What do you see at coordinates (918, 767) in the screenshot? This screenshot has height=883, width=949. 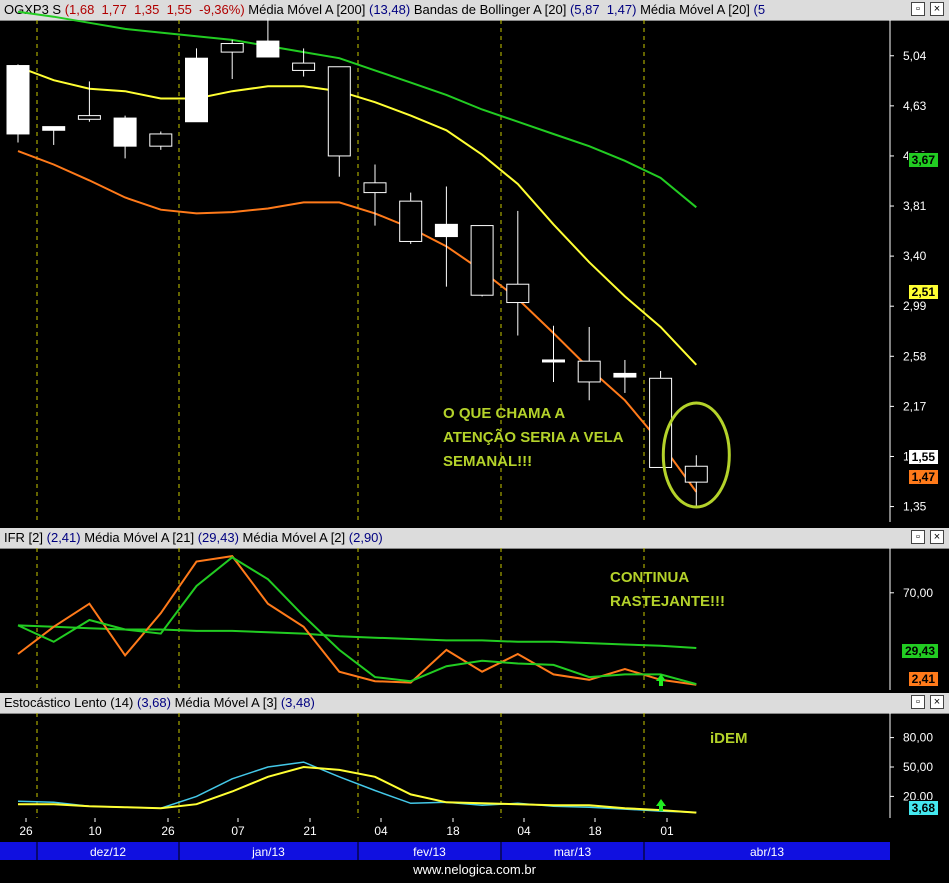 I see `sto-tick-label: 50,00` at bounding box center [918, 767].